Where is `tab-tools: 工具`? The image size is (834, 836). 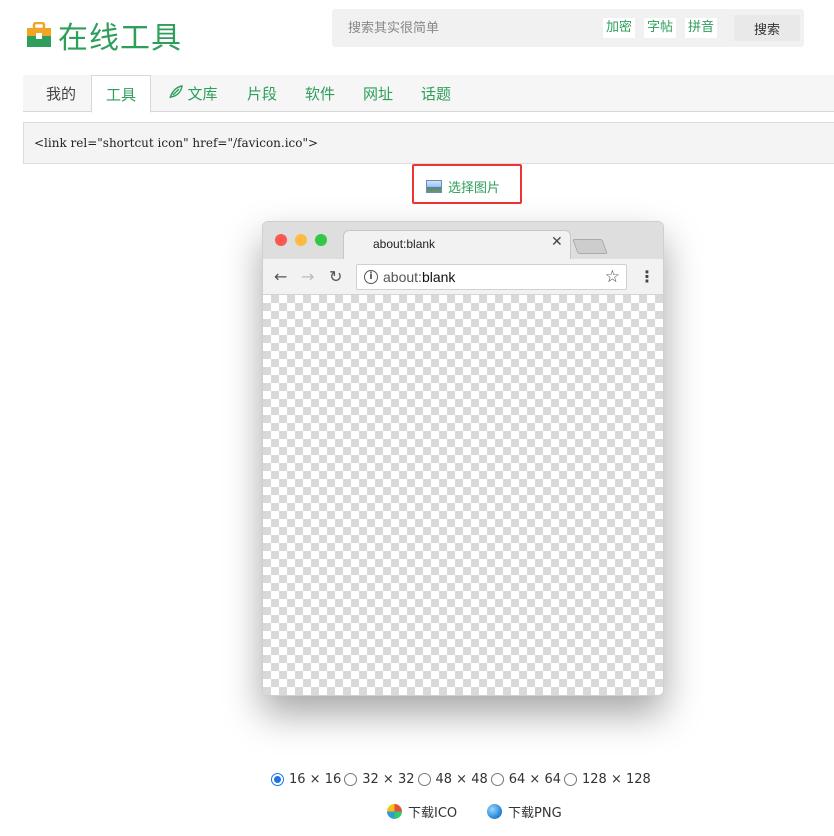 tab-tools: 工具 is located at coordinates (121, 94).